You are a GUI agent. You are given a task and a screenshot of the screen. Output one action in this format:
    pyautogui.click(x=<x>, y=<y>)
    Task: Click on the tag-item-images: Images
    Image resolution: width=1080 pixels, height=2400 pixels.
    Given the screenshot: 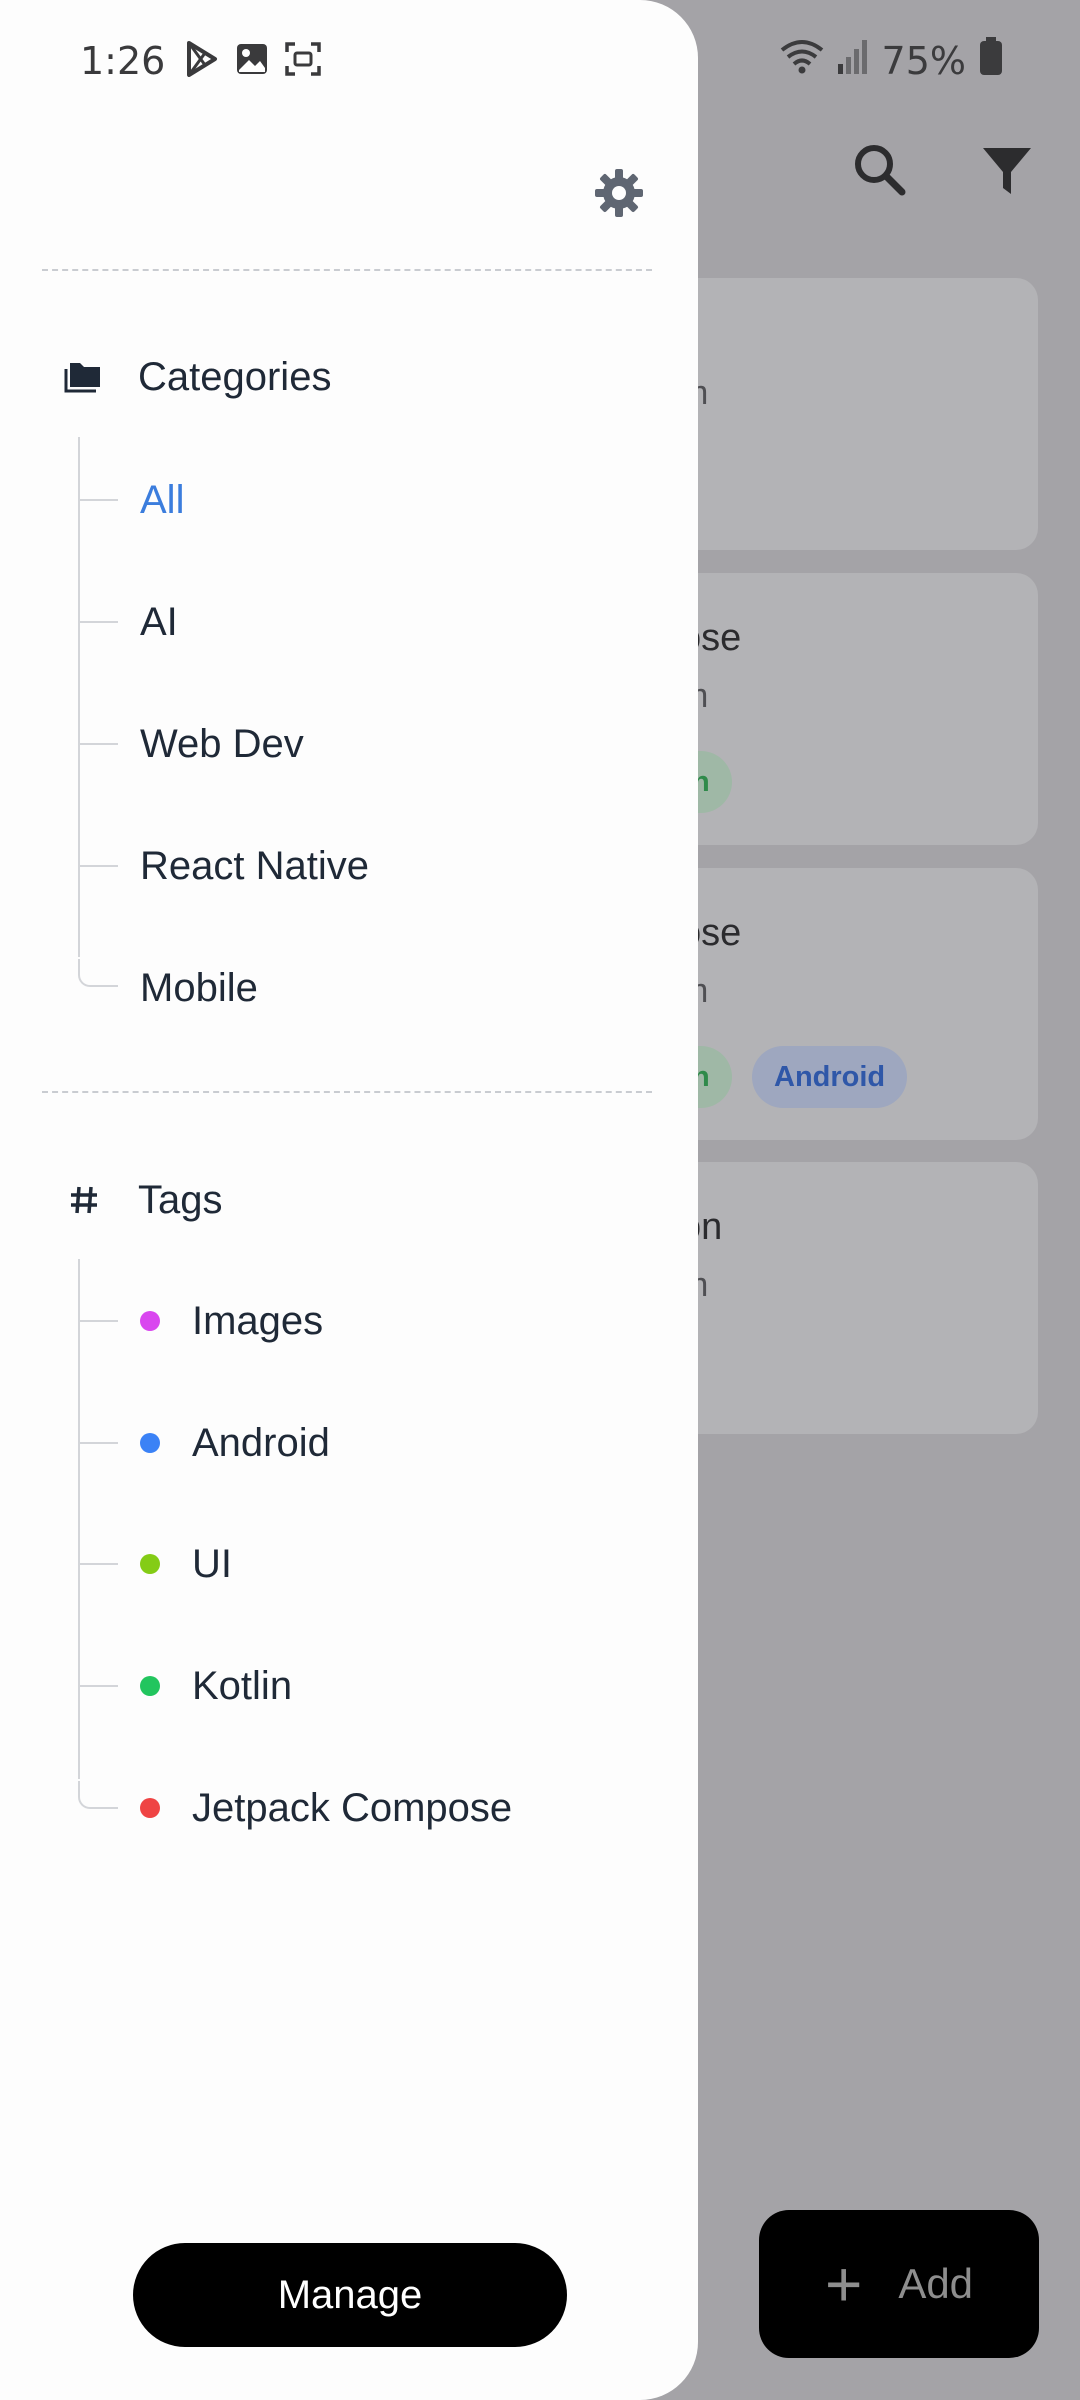 What is the action you would take?
    pyautogui.click(x=378, y=1321)
    